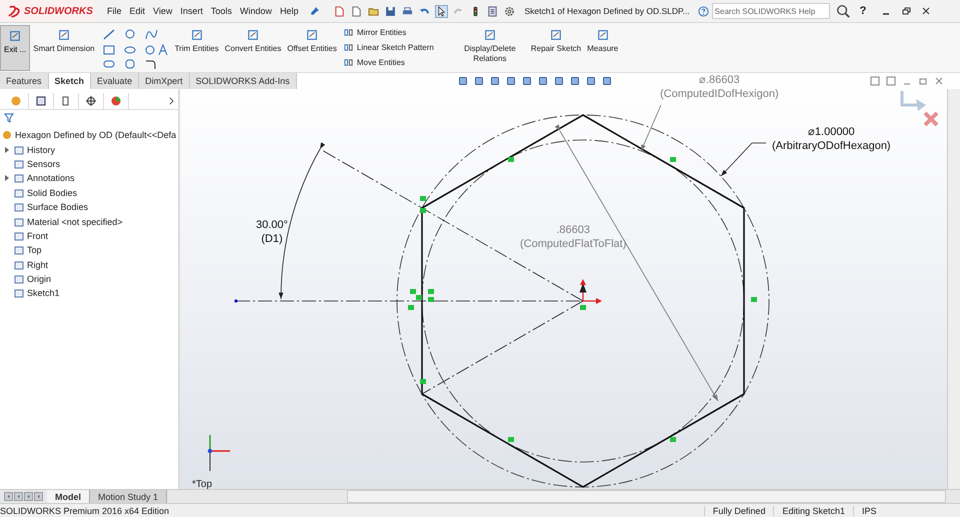 The width and height of the screenshot is (960, 517). What do you see at coordinates (41, 149) in the screenshot?
I see `tree-item: History` at bounding box center [41, 149].